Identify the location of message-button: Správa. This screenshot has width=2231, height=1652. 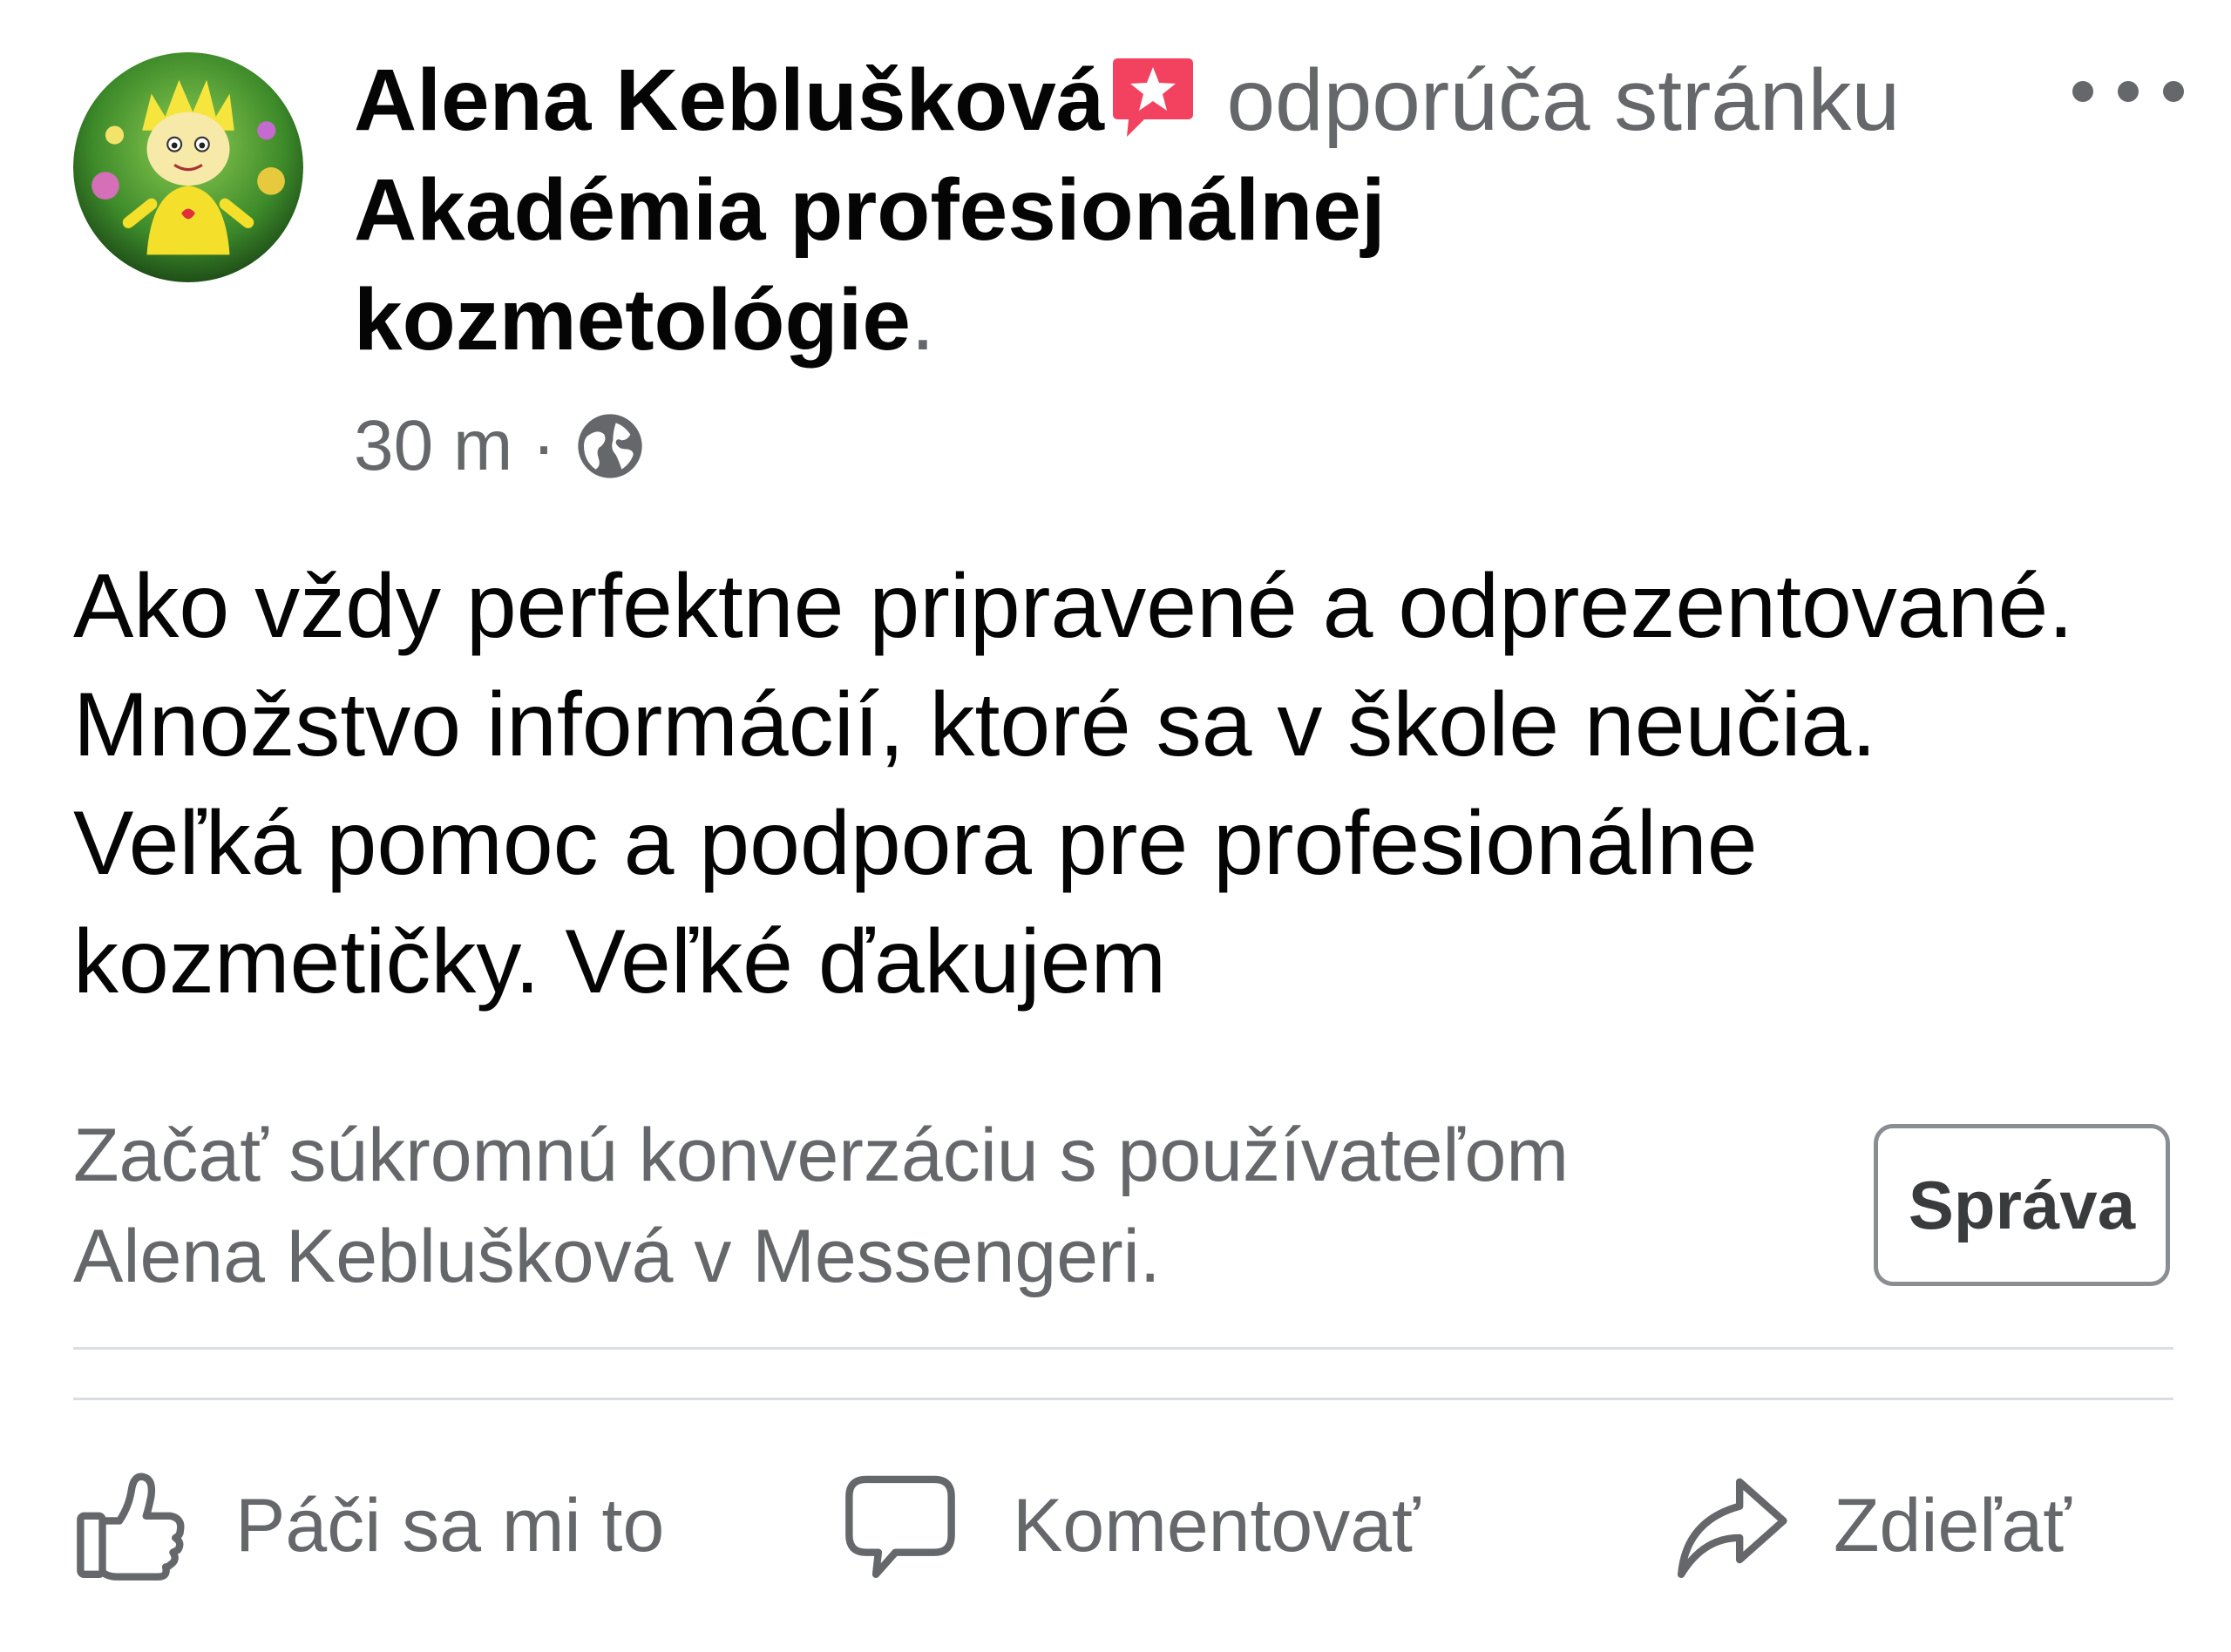
(2022, 1205).